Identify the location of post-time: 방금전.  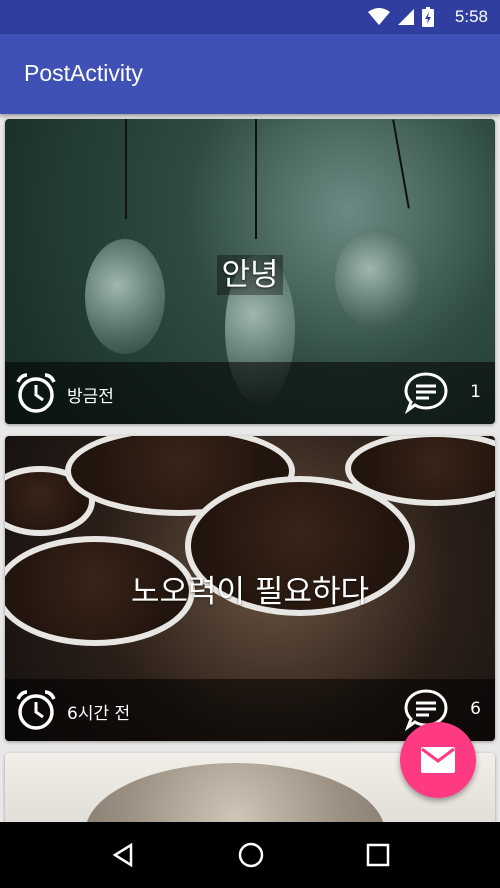
(90, 397).